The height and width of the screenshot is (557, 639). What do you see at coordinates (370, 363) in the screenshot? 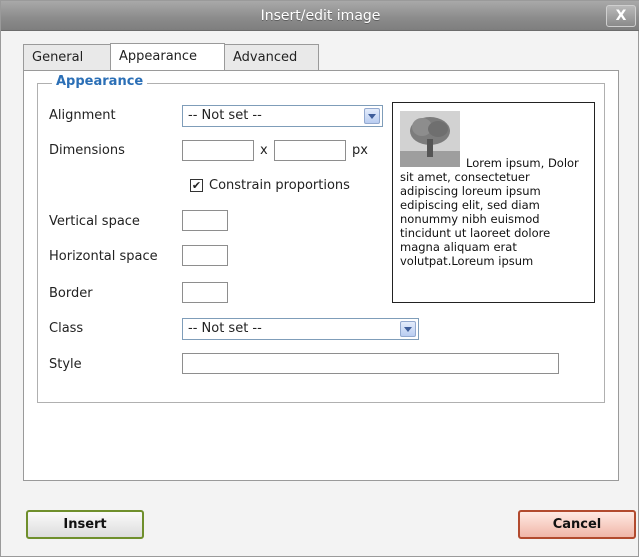
I see `style-input` at bounding box center [370, 363].